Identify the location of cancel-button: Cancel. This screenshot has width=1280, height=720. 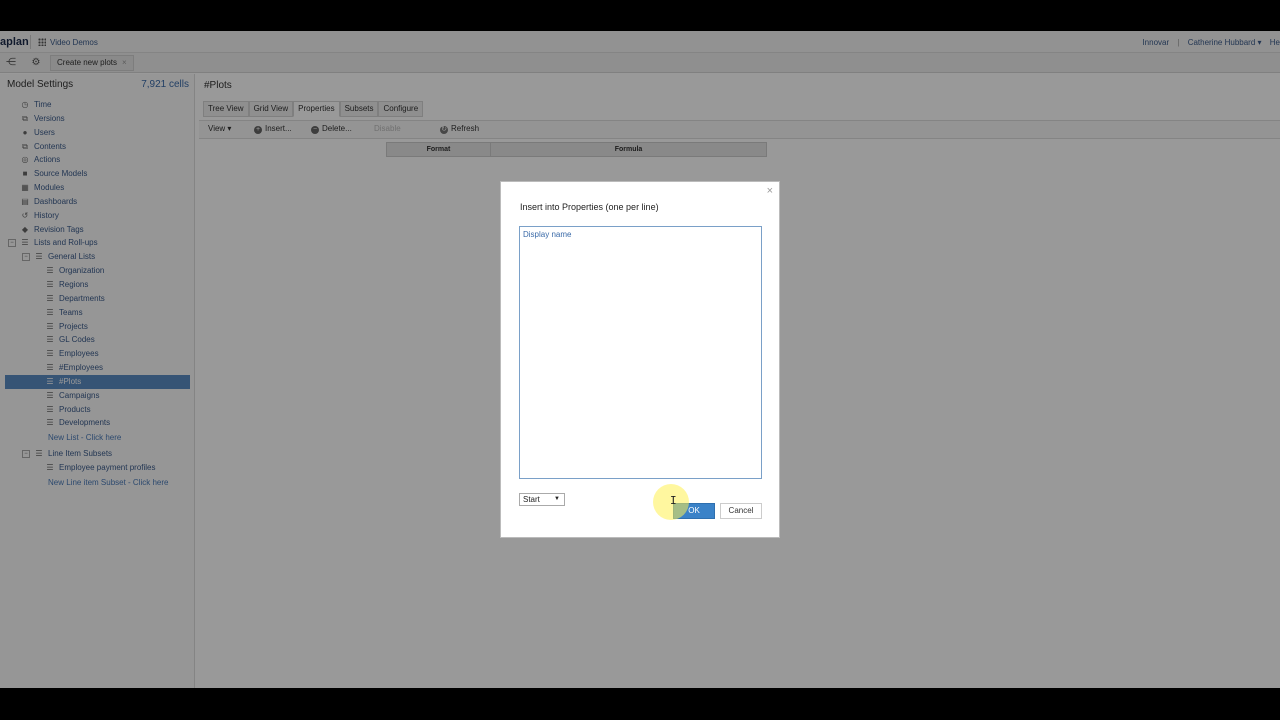
(741, 511).